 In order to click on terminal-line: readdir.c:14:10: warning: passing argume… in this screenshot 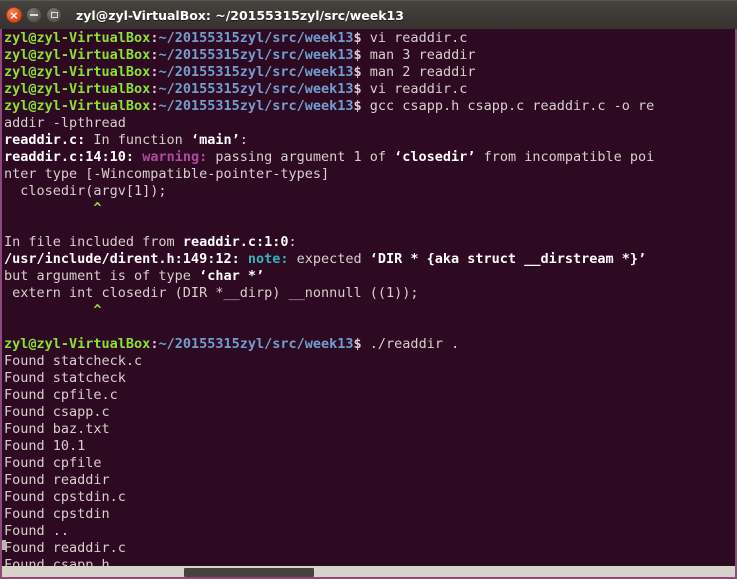, I will do `click(369, 157)`.